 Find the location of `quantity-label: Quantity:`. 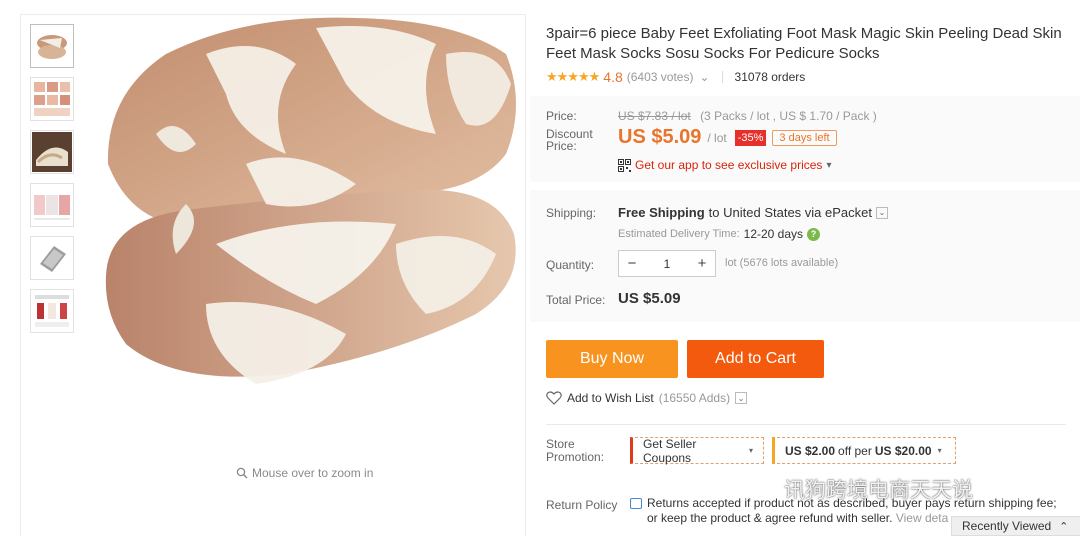

quantity-label: Quantity: is located at coordinates (570, 265).